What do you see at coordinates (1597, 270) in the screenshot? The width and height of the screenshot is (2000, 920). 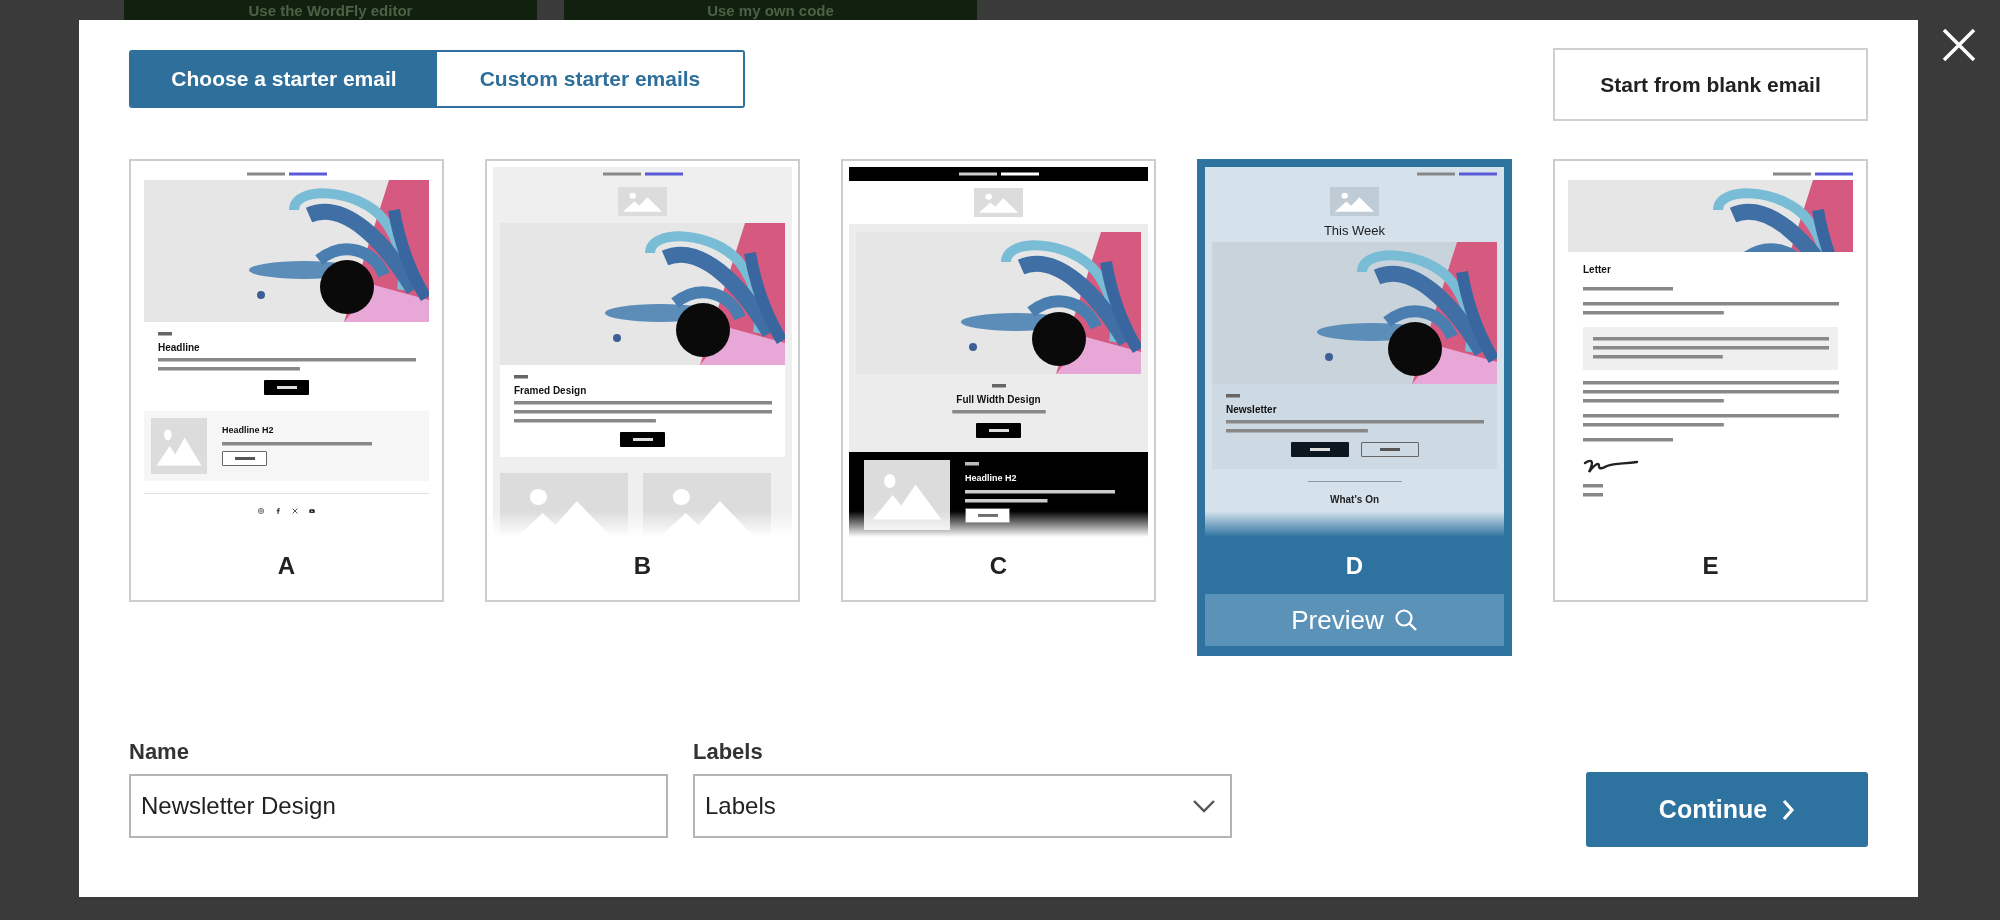 I see `email-headline: Letter` at bounding box center [1597, 270].